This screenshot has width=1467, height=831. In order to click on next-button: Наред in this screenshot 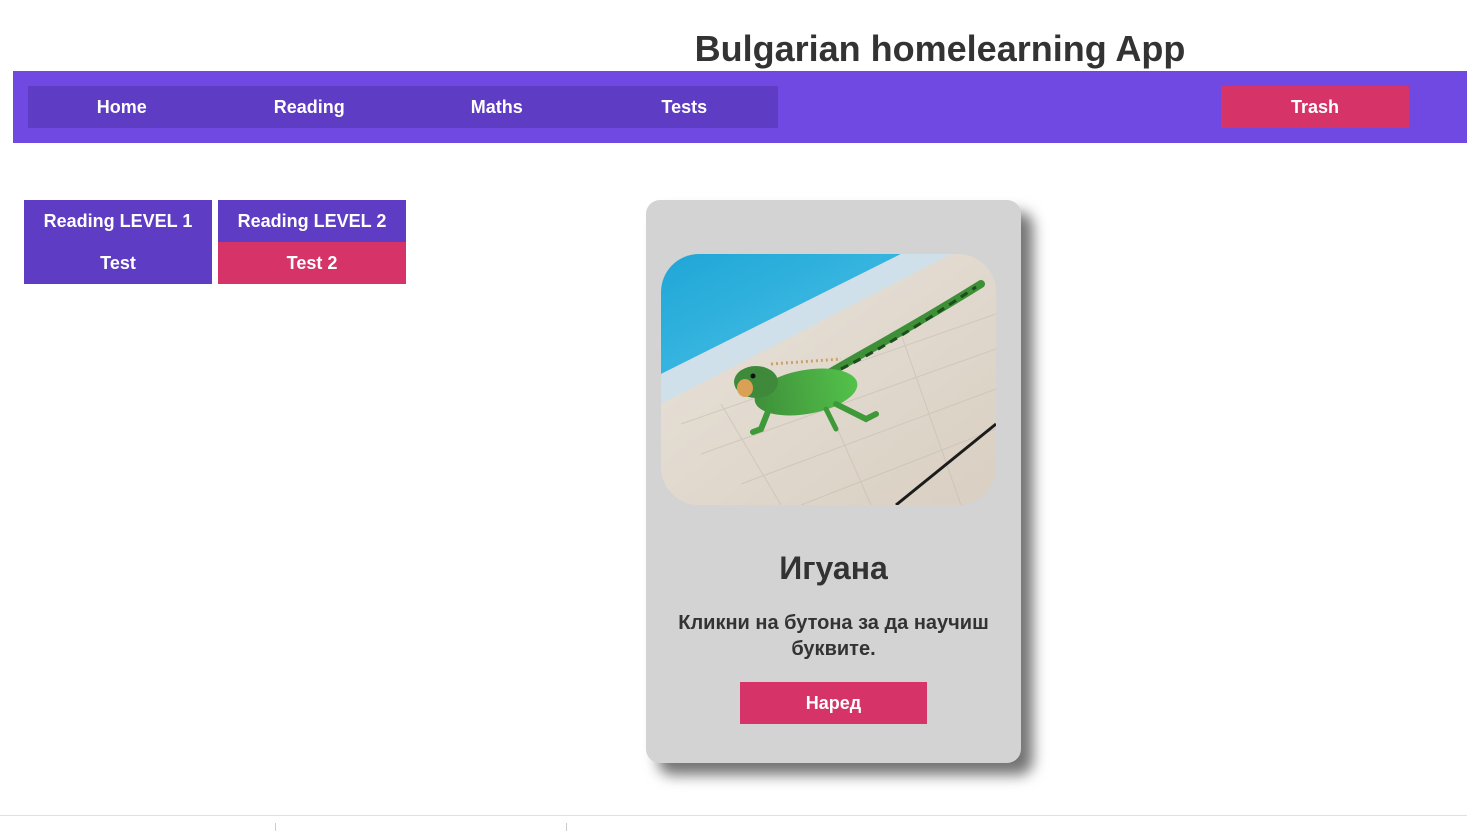, I will do `click(833, 703)`.